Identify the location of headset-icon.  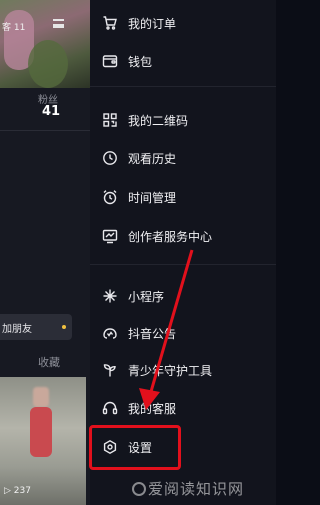
(110, 408).